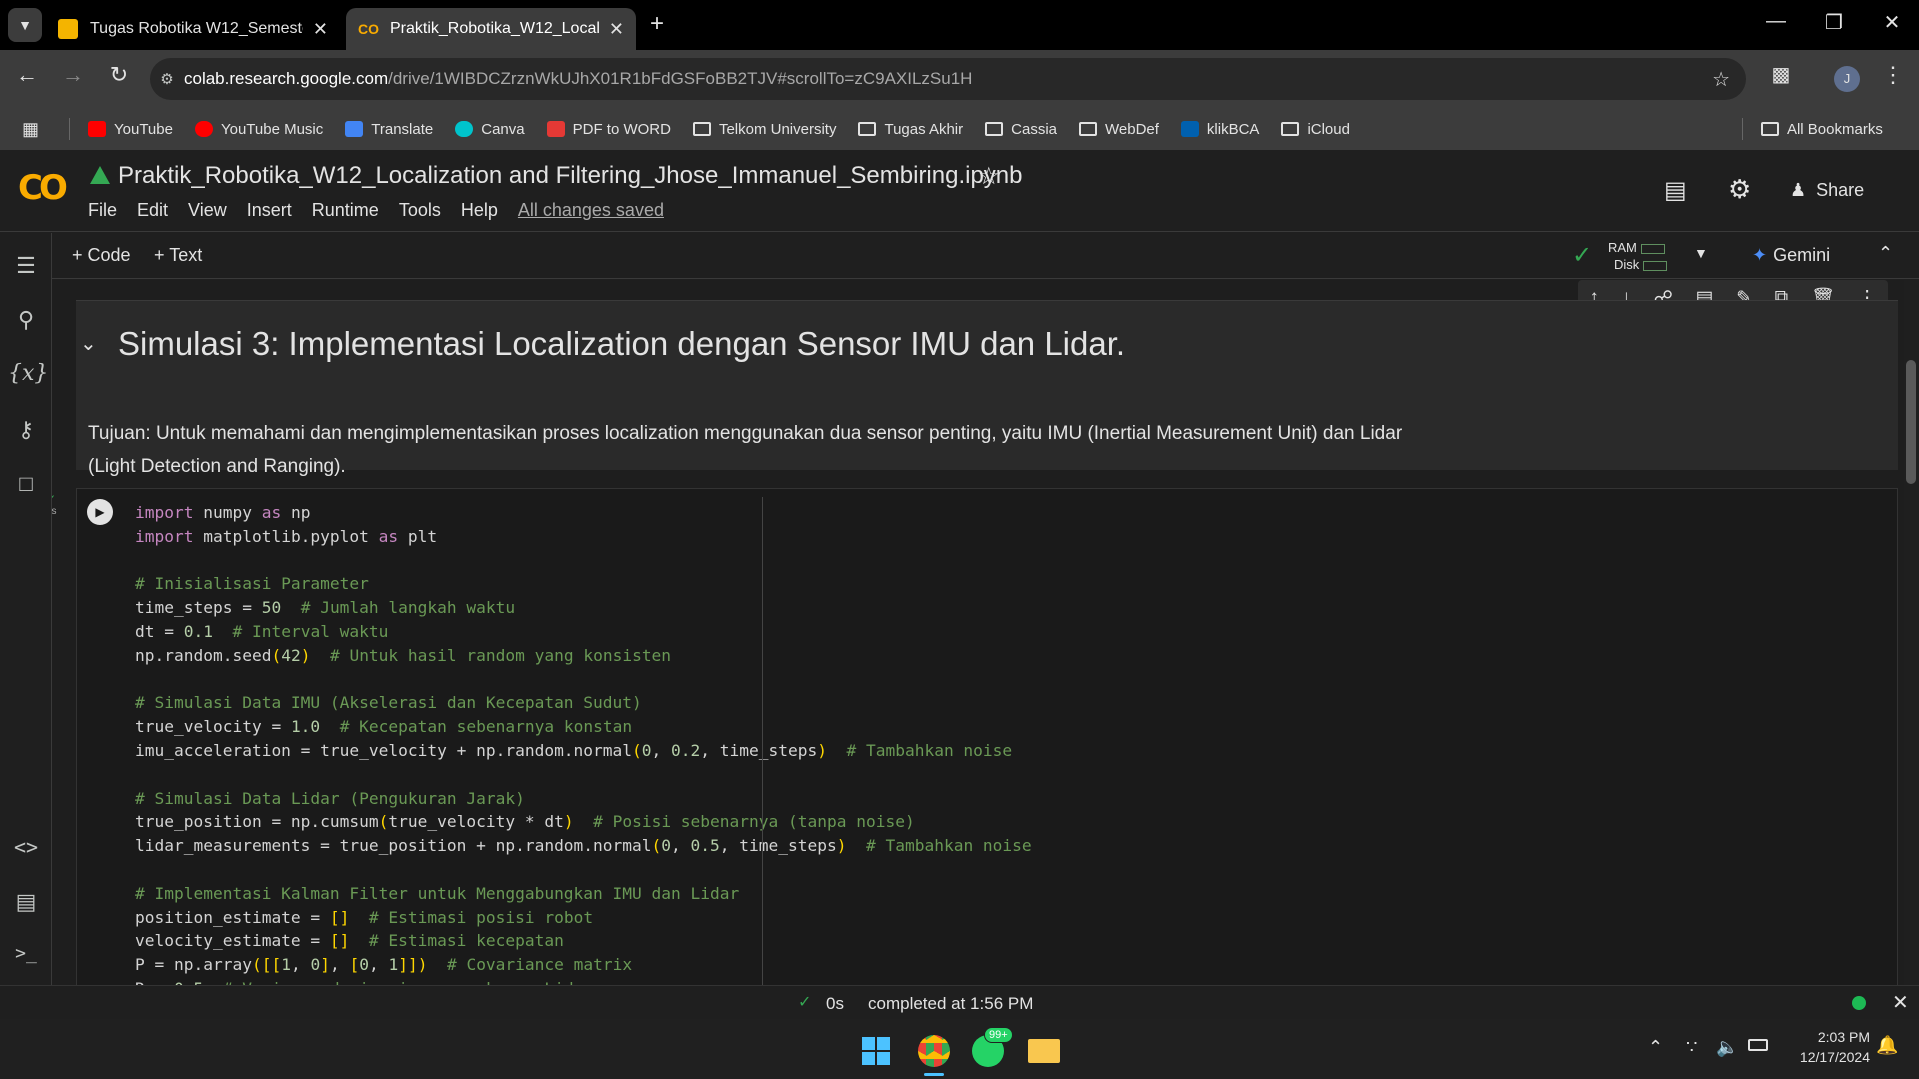 This screenshot has height=1079, width=1919. I want to click on add-code-cell-button: + Code, so click(101, 255).